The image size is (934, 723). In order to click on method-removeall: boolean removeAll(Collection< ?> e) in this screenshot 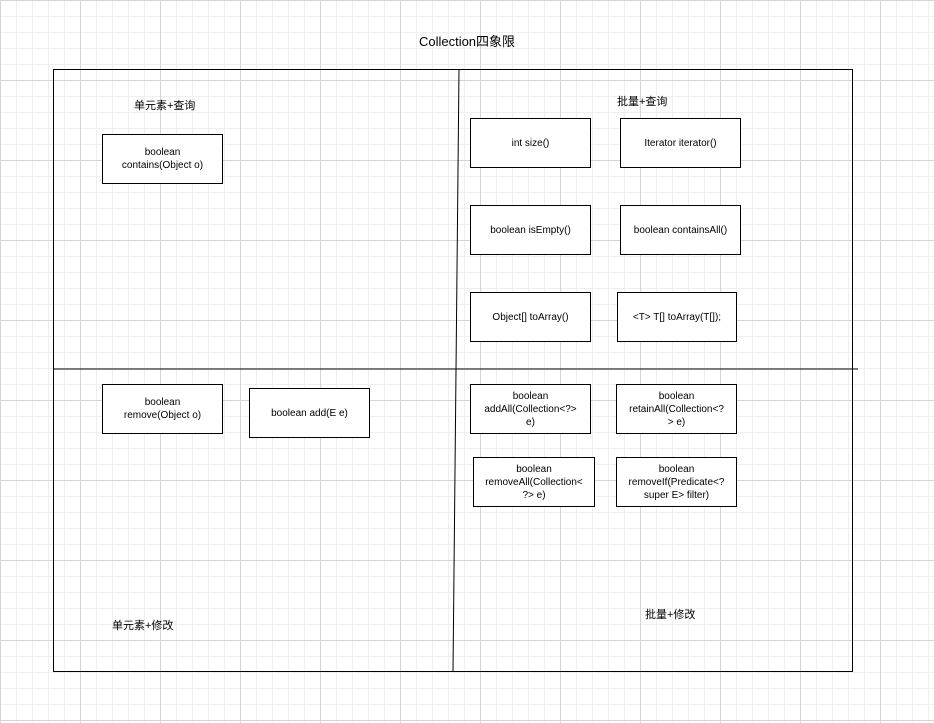, I will do `click(534, 482)`.